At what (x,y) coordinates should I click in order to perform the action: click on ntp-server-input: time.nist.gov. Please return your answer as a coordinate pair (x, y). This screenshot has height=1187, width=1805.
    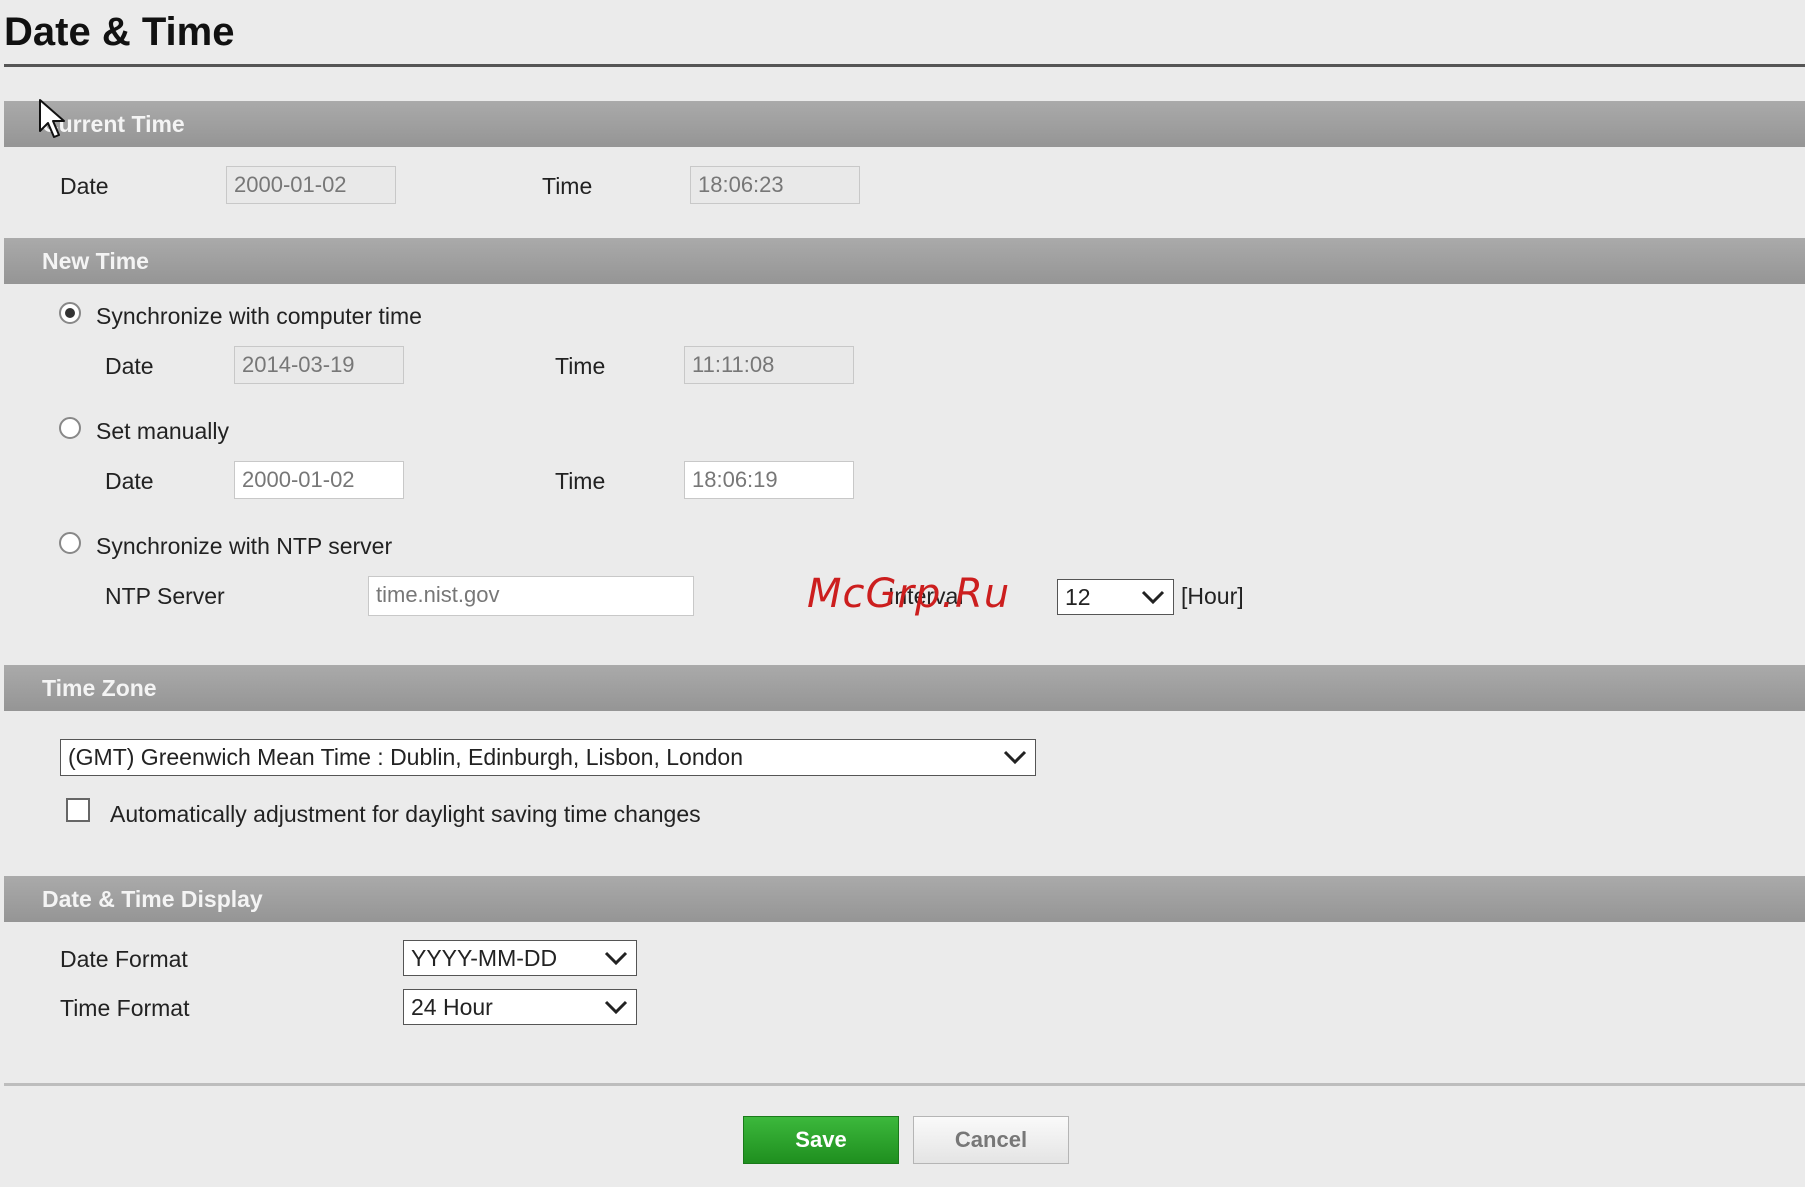
    Looking at the image, I should click on (531, 596).